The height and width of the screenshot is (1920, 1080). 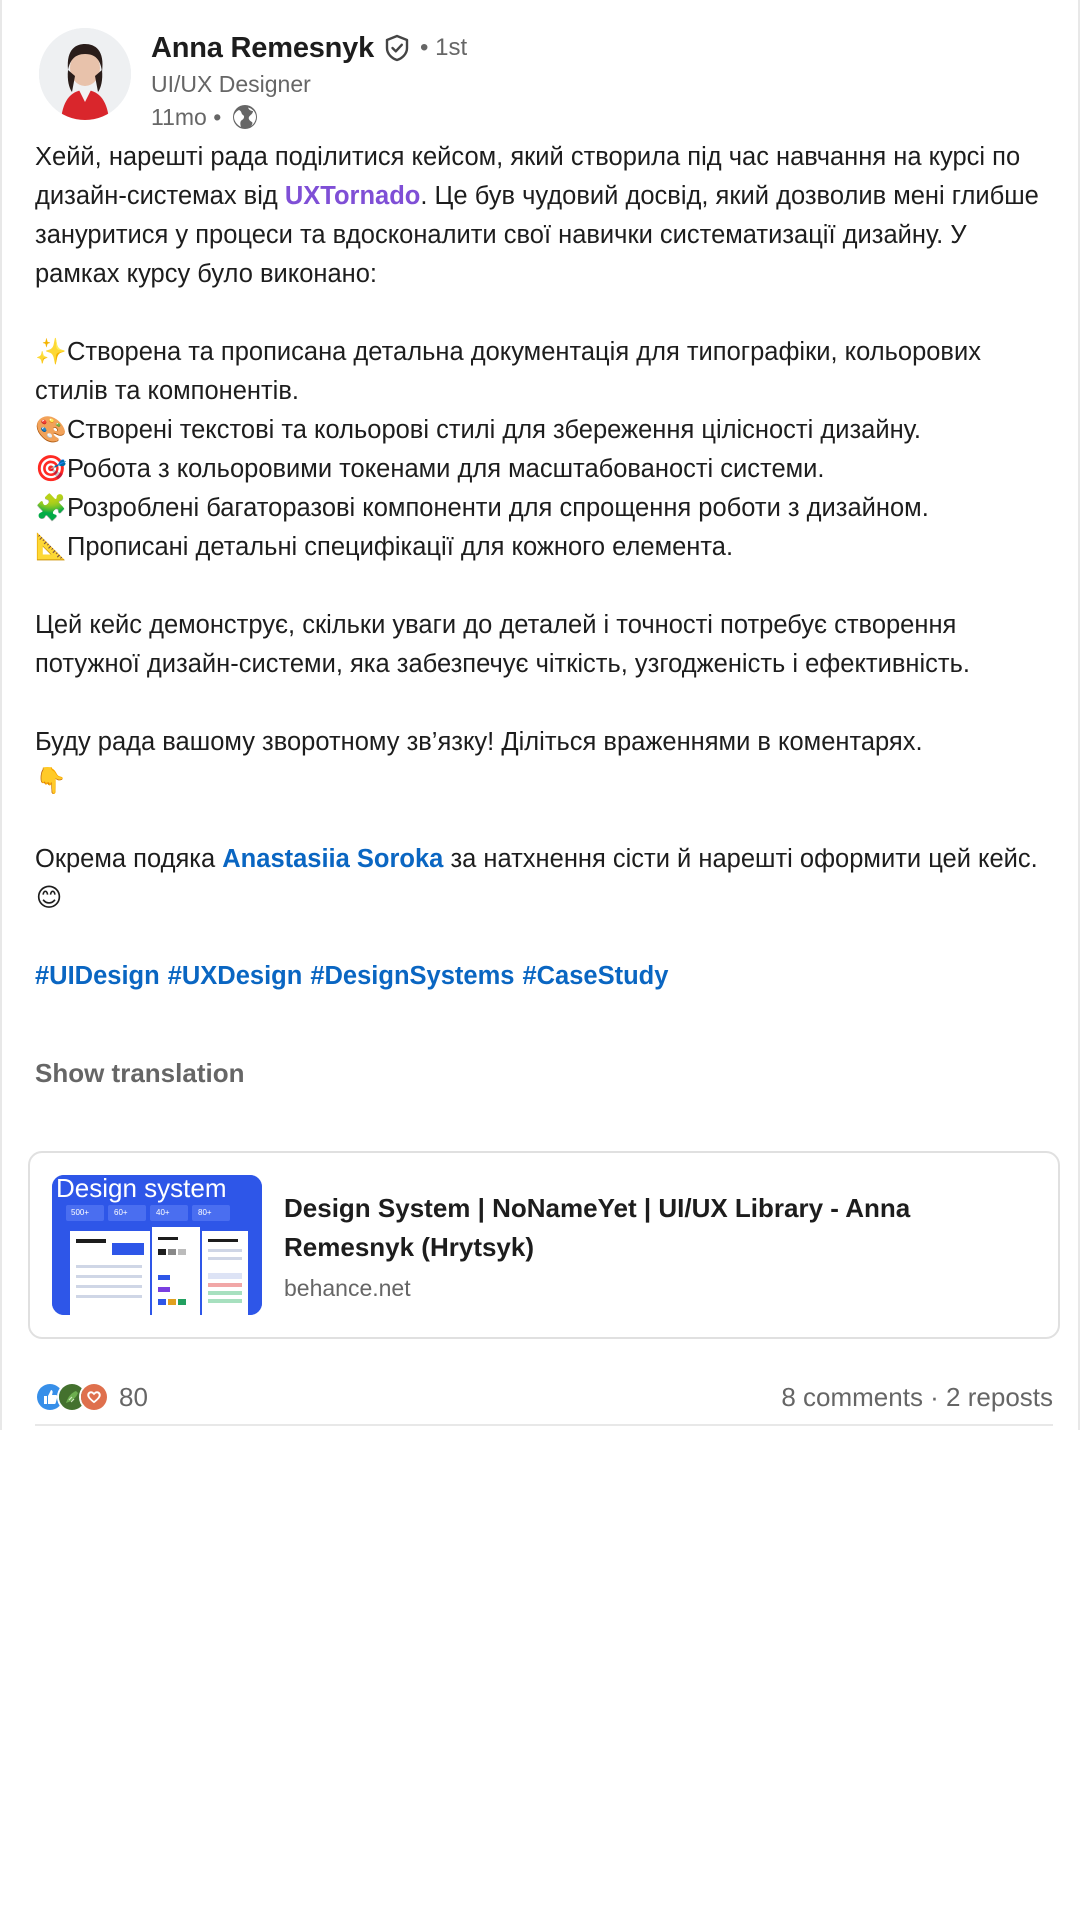 I want to click on post-meta: 11mo •, so click(x=309, y=117).